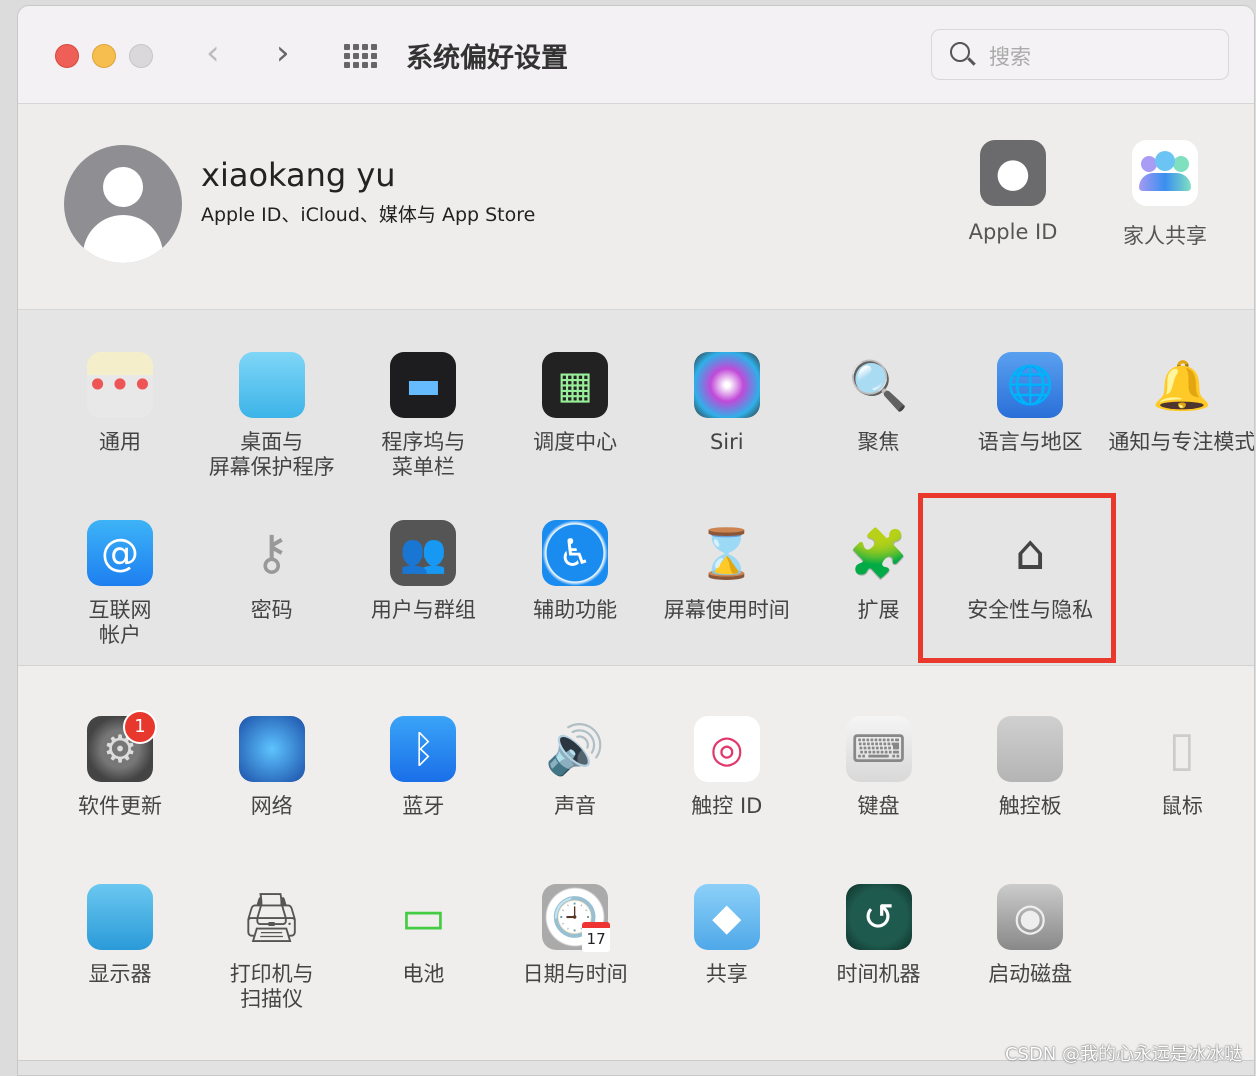  I want to click on accessibility-icon: ♿, so click(575, 553).